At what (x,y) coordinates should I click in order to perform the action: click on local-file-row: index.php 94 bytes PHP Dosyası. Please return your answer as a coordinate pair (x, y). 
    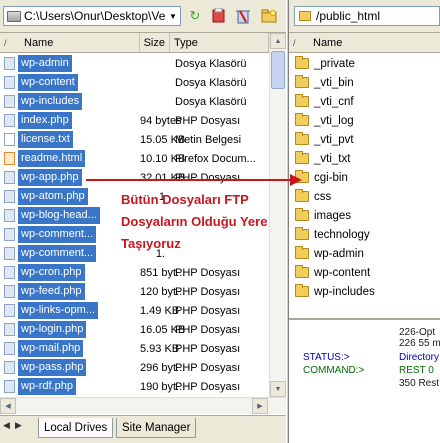
    Looking at the image, I should click on (135, 120).